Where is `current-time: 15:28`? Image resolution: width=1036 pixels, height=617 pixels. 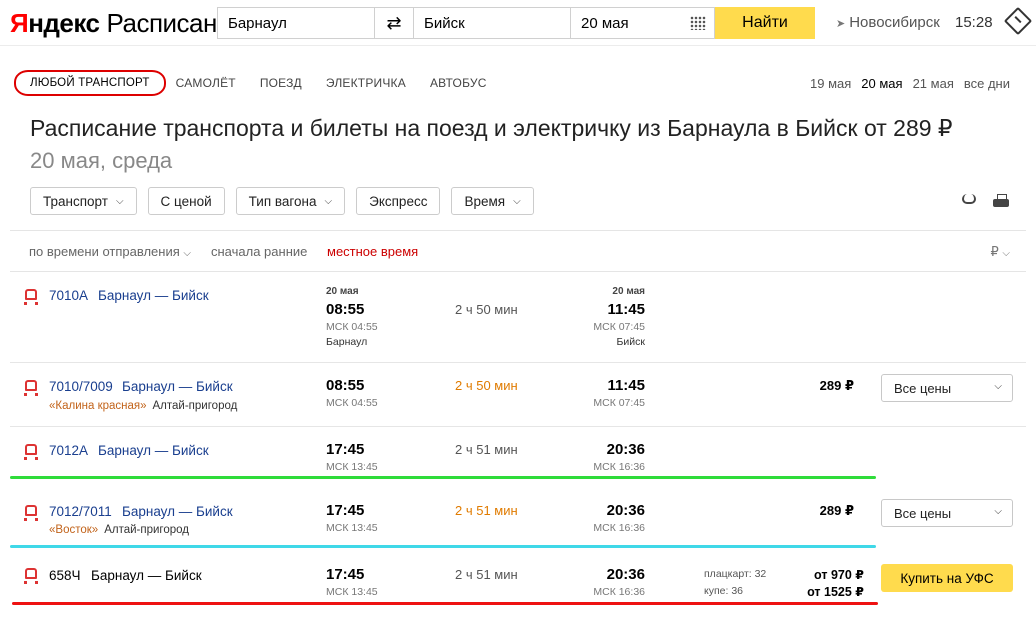
current-time: 15:28 is located at coordinates (974, 22).